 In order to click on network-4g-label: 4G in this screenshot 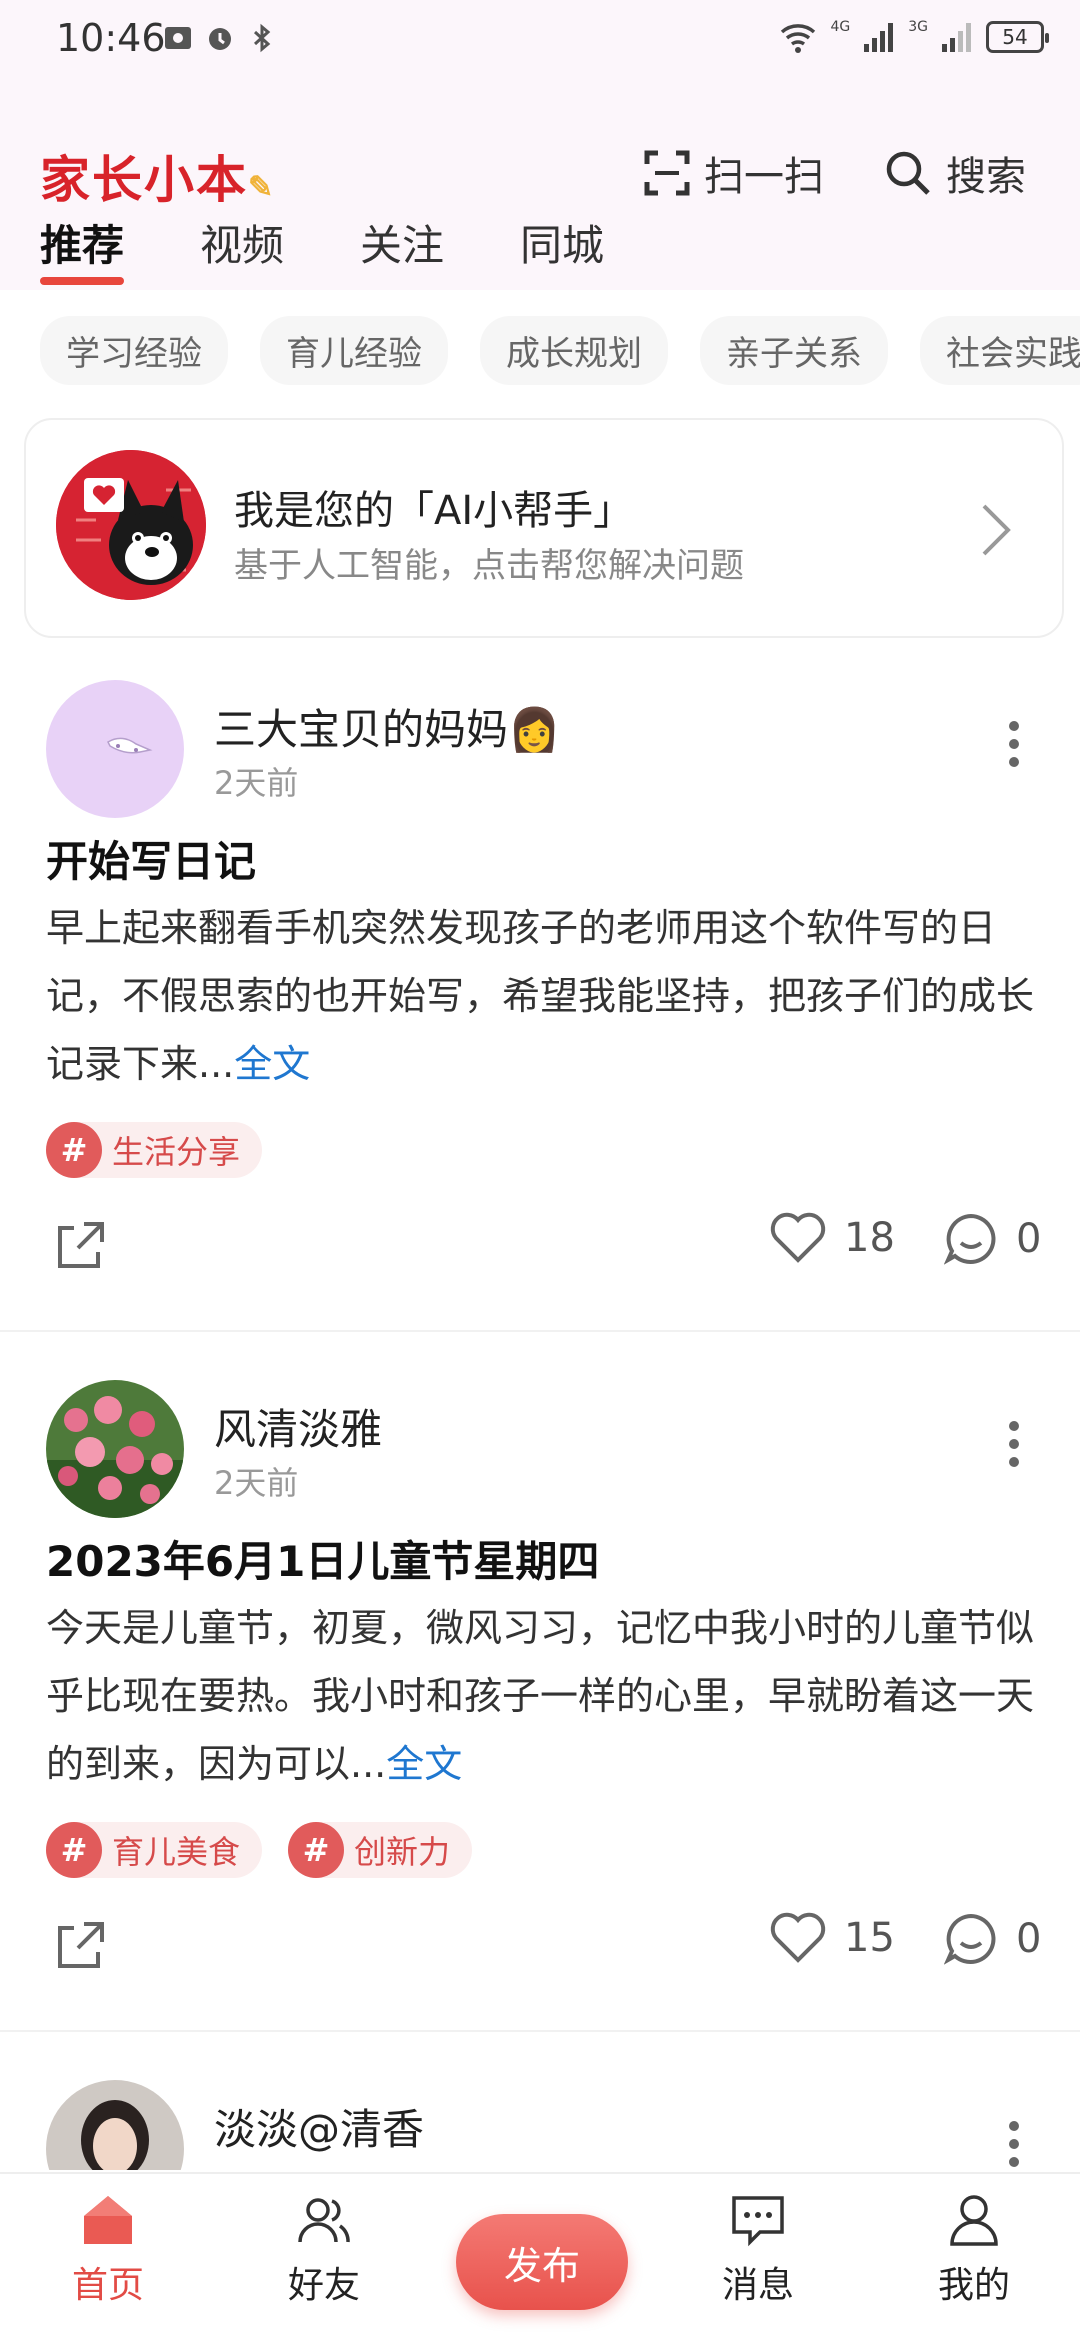, I will do `click(840, 27)`.